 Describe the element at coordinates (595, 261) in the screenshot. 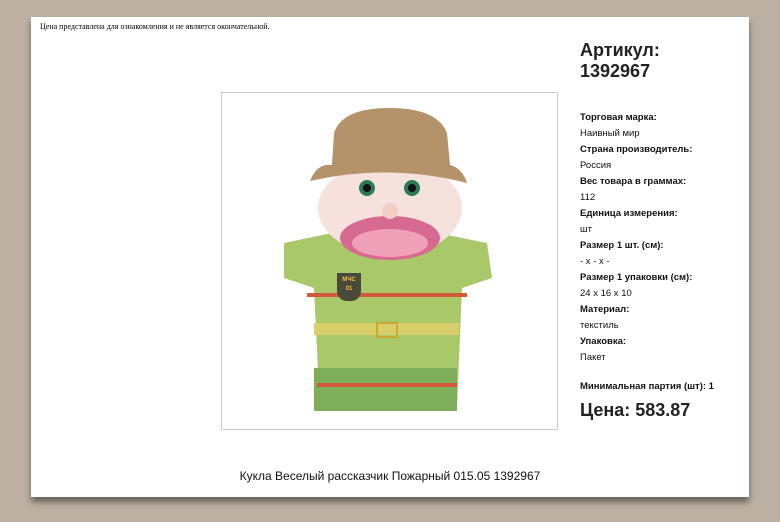

I see `property-value: - x - x -` at that location.